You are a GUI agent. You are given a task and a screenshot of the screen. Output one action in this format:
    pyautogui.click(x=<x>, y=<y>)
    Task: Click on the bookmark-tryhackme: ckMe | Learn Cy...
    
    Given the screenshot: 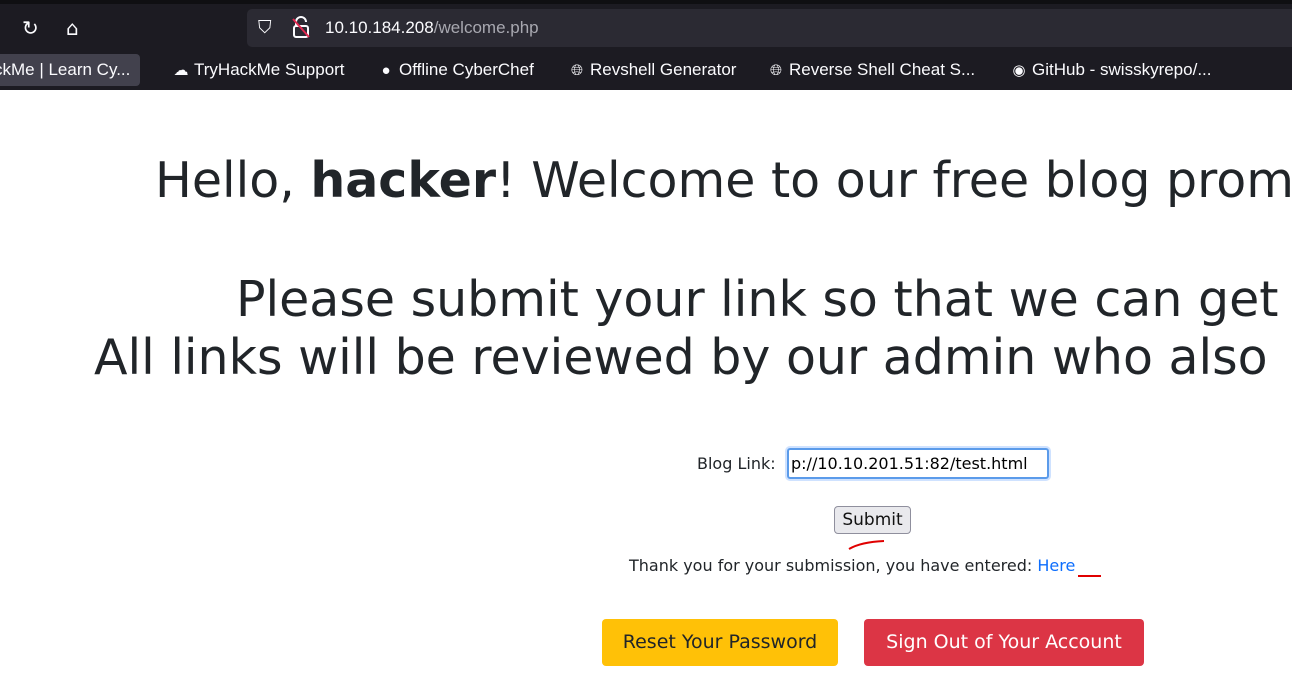 What is the action you would take?
    pyautogui.click(x=70, y=70)
    